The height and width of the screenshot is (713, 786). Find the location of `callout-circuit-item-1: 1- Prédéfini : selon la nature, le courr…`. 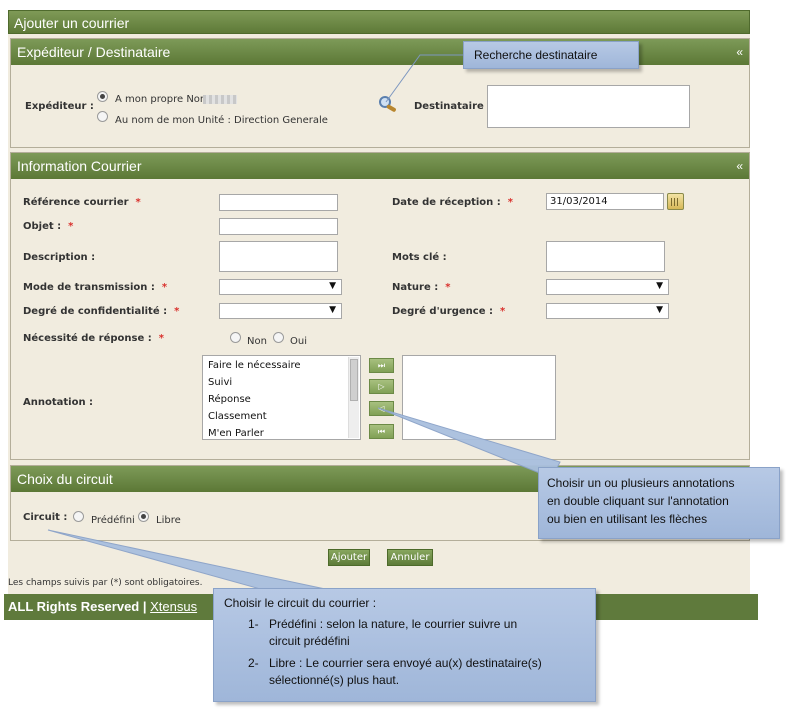

callout-circuit-item-1: 1- Prédéfini : selon la nature, le courr… is located at coordinates (409, 633).